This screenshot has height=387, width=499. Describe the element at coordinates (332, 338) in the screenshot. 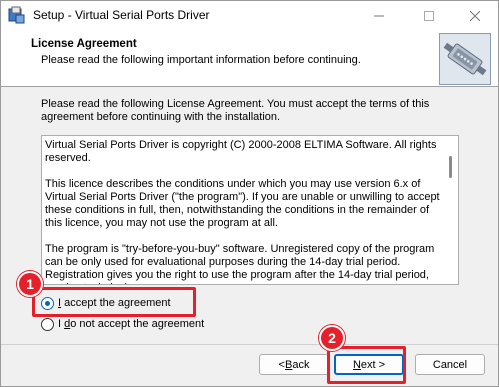

I see `annotation-marker-2: 2` at that location.